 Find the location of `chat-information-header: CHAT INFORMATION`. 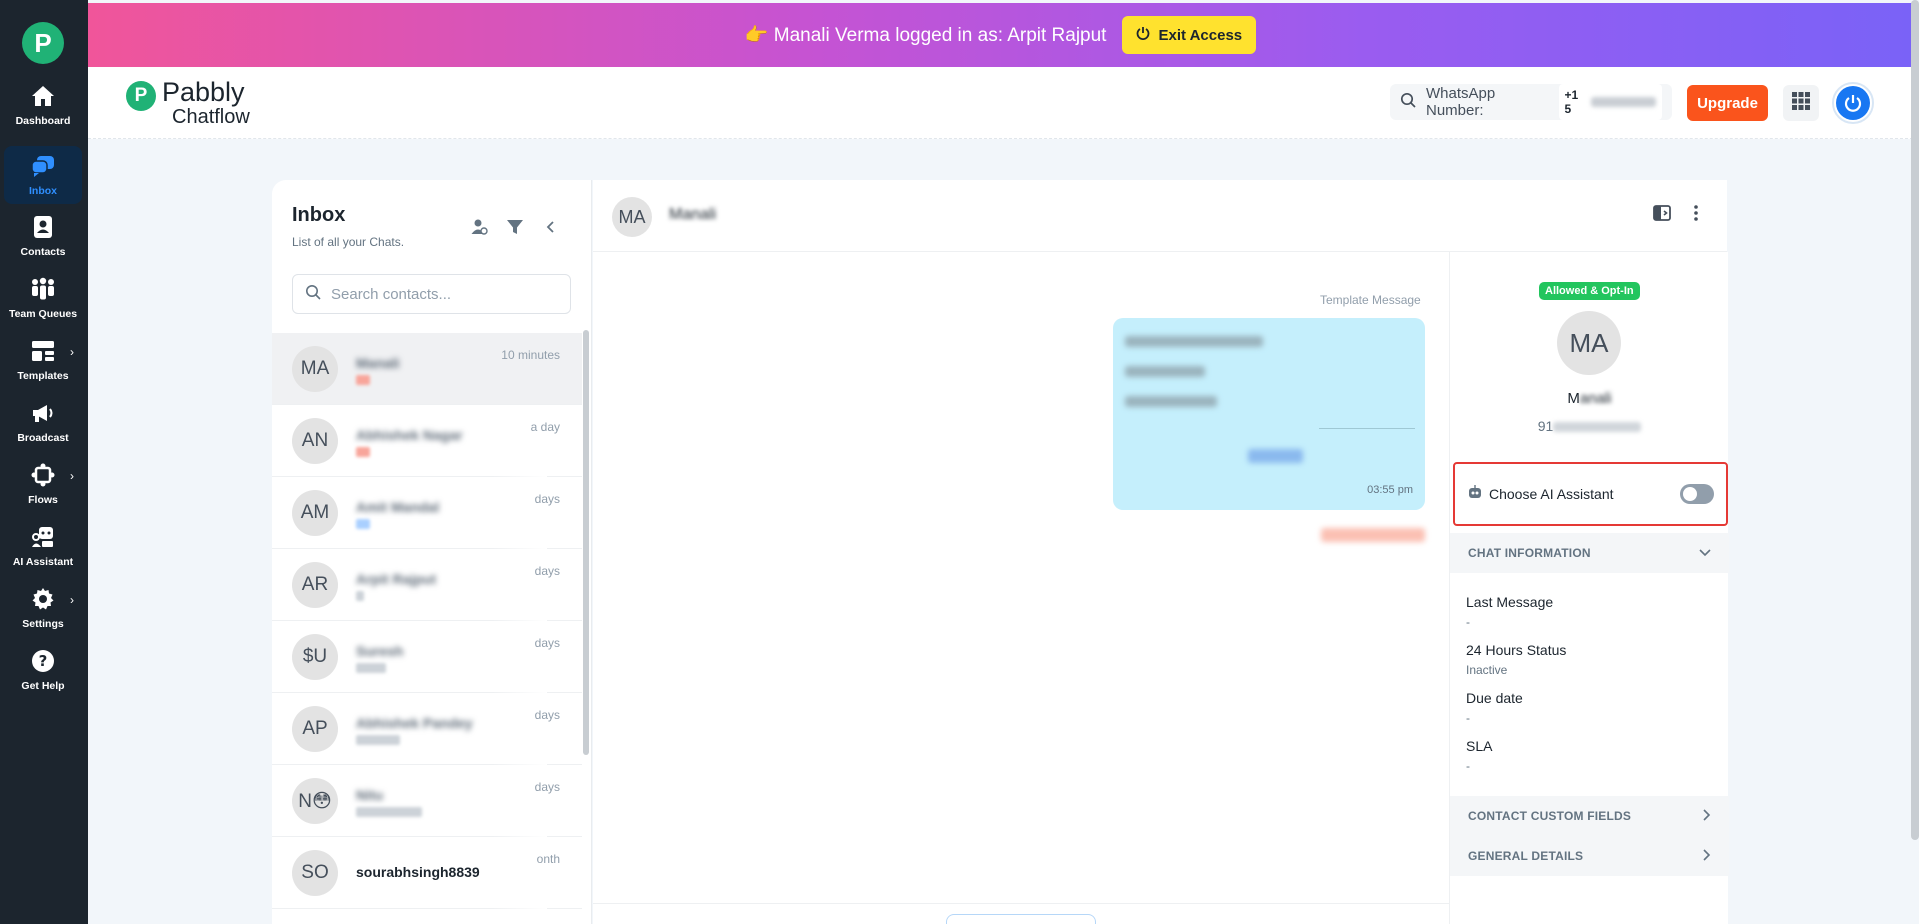

chat-information-header: CHAT INFORMATION is located at coordinates (1589, 553).